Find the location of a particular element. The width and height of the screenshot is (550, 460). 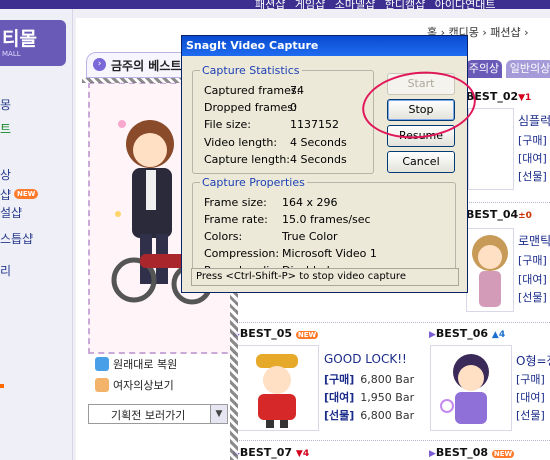

restore-link-label: 원래대로 복원 is located at coordinates (145, 364).